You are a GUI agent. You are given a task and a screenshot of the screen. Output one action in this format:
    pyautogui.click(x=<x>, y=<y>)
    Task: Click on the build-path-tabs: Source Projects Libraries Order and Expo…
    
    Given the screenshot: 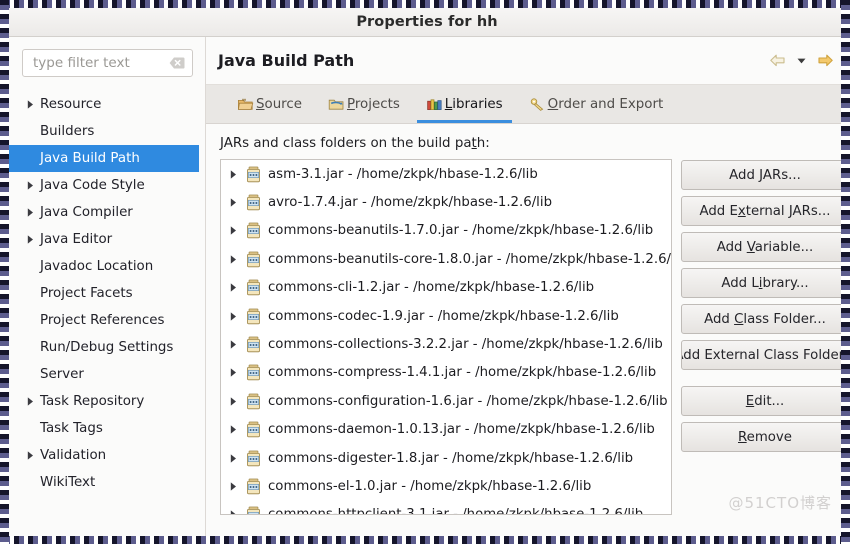 What is the action you would take?
    pyautogui.click(x=526, y=104)
    